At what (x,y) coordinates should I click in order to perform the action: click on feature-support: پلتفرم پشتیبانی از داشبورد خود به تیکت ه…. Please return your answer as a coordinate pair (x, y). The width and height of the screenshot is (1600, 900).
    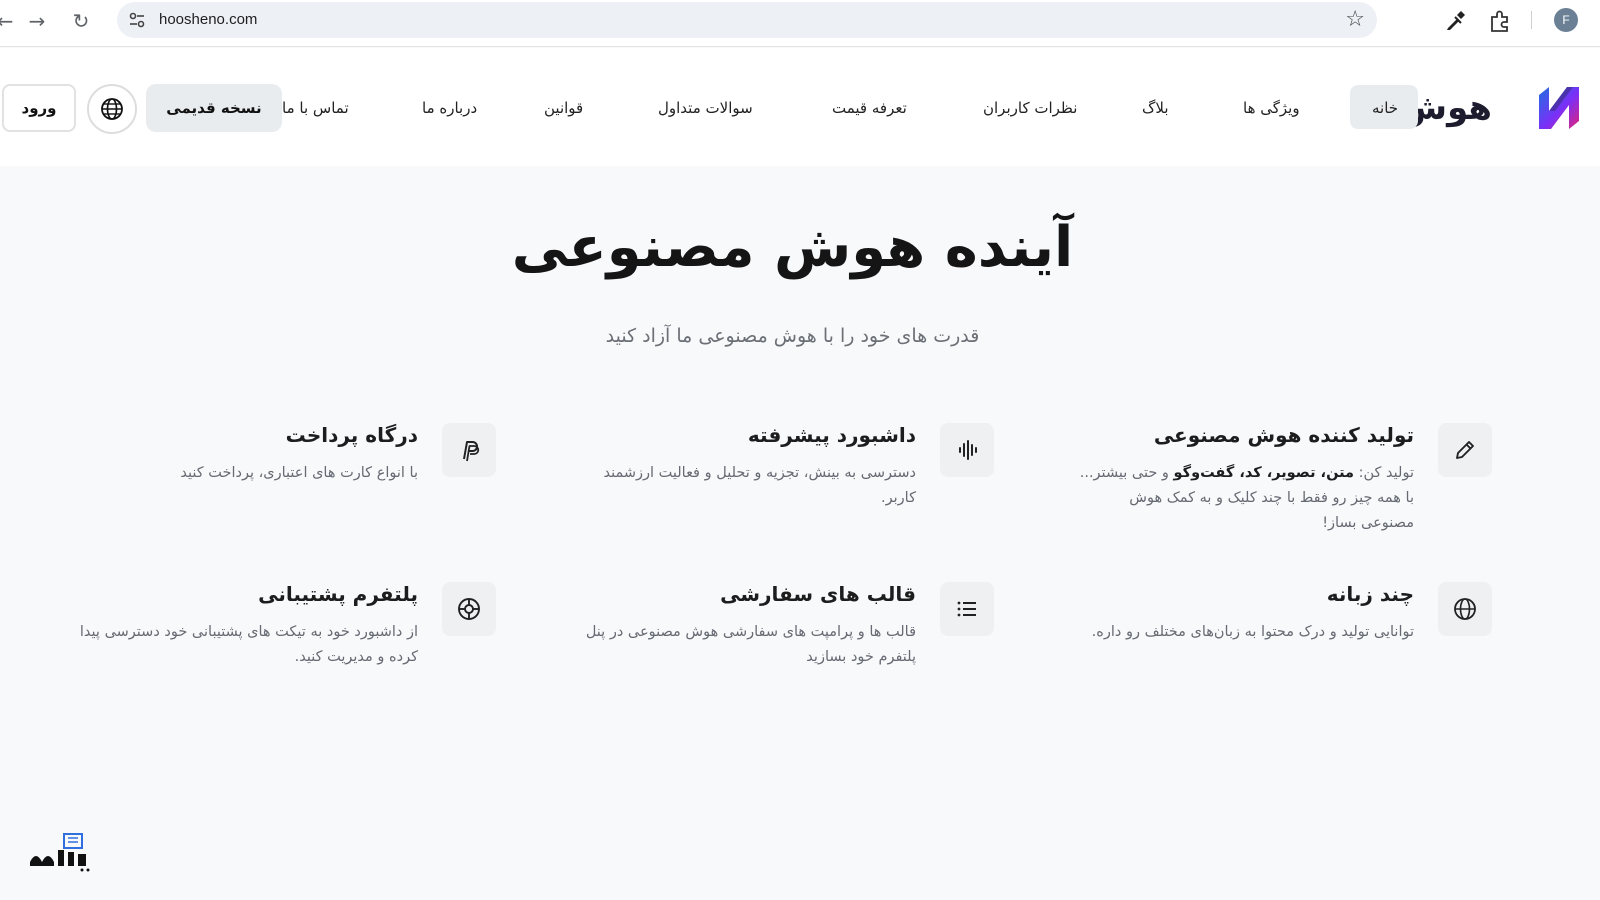
    Looking at the image, I should click on (276, 652).